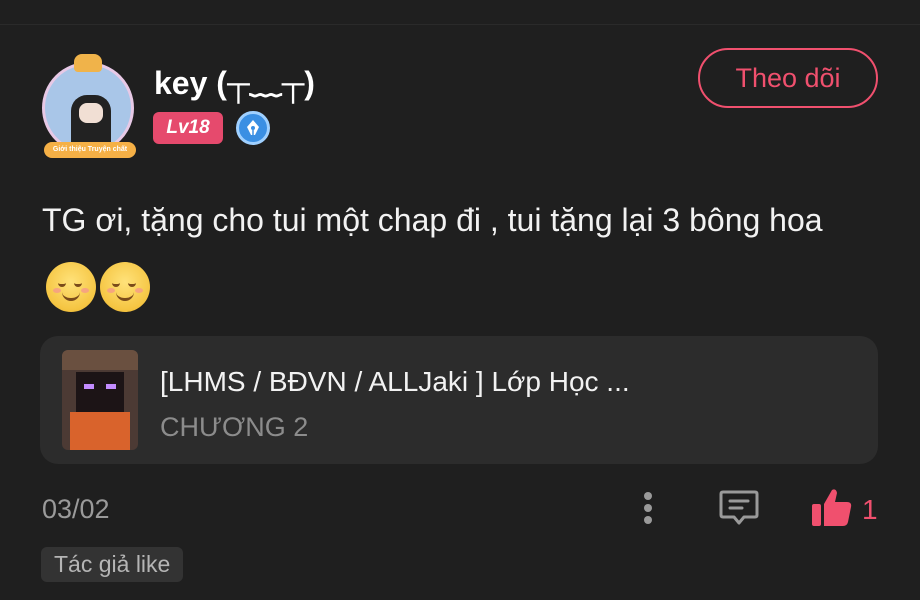 The width and height of the screenshot is (920, 600). What do you see at coordinates (739, 508) in the screenshot?
I see `reply-comment-icon` at bounding box center [739, 508].